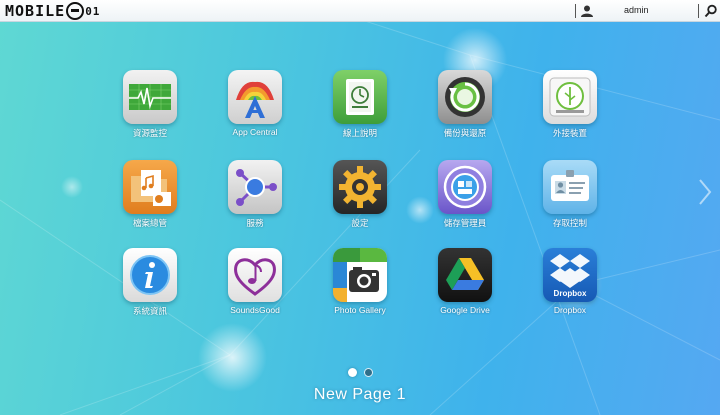 The width and height of the screenshot is (720, 415). I want to click on page-dot-active, so click(352, 372).